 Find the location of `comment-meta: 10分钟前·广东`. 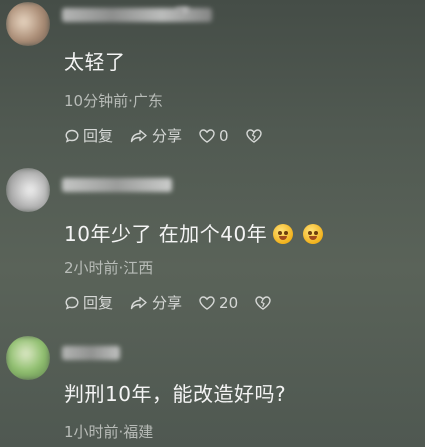

comment-meta: 10分钟前·广东 is located at coordinates (113, 101).